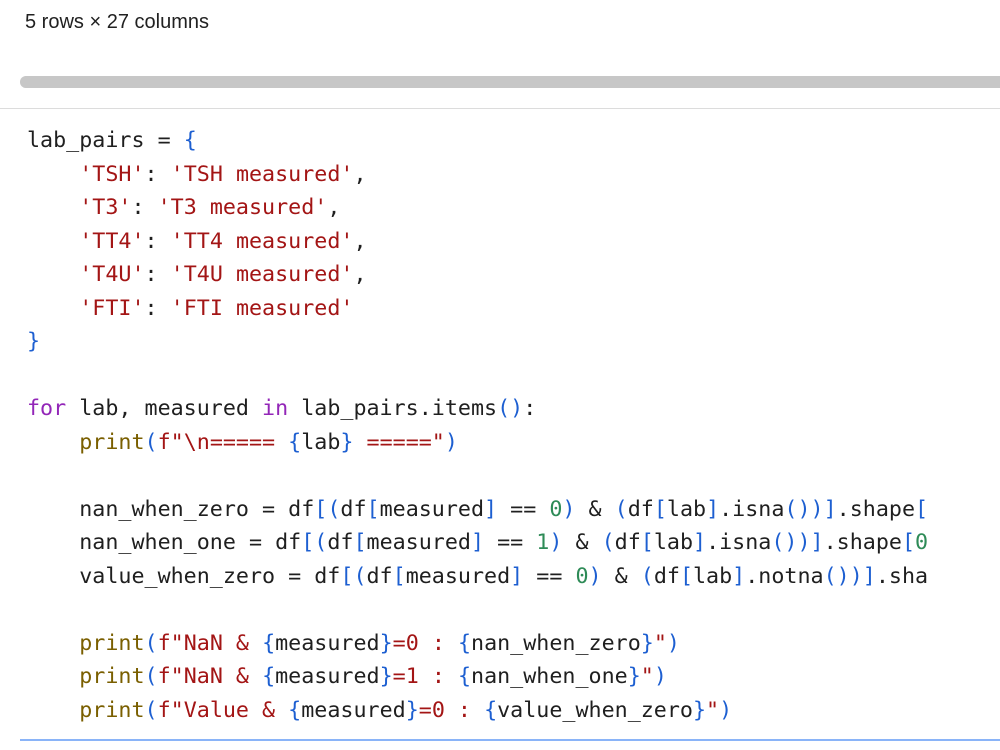 This screenshot has width=1000, height=750. I want to click on horizontal-scrollbar, so click(510, 82).